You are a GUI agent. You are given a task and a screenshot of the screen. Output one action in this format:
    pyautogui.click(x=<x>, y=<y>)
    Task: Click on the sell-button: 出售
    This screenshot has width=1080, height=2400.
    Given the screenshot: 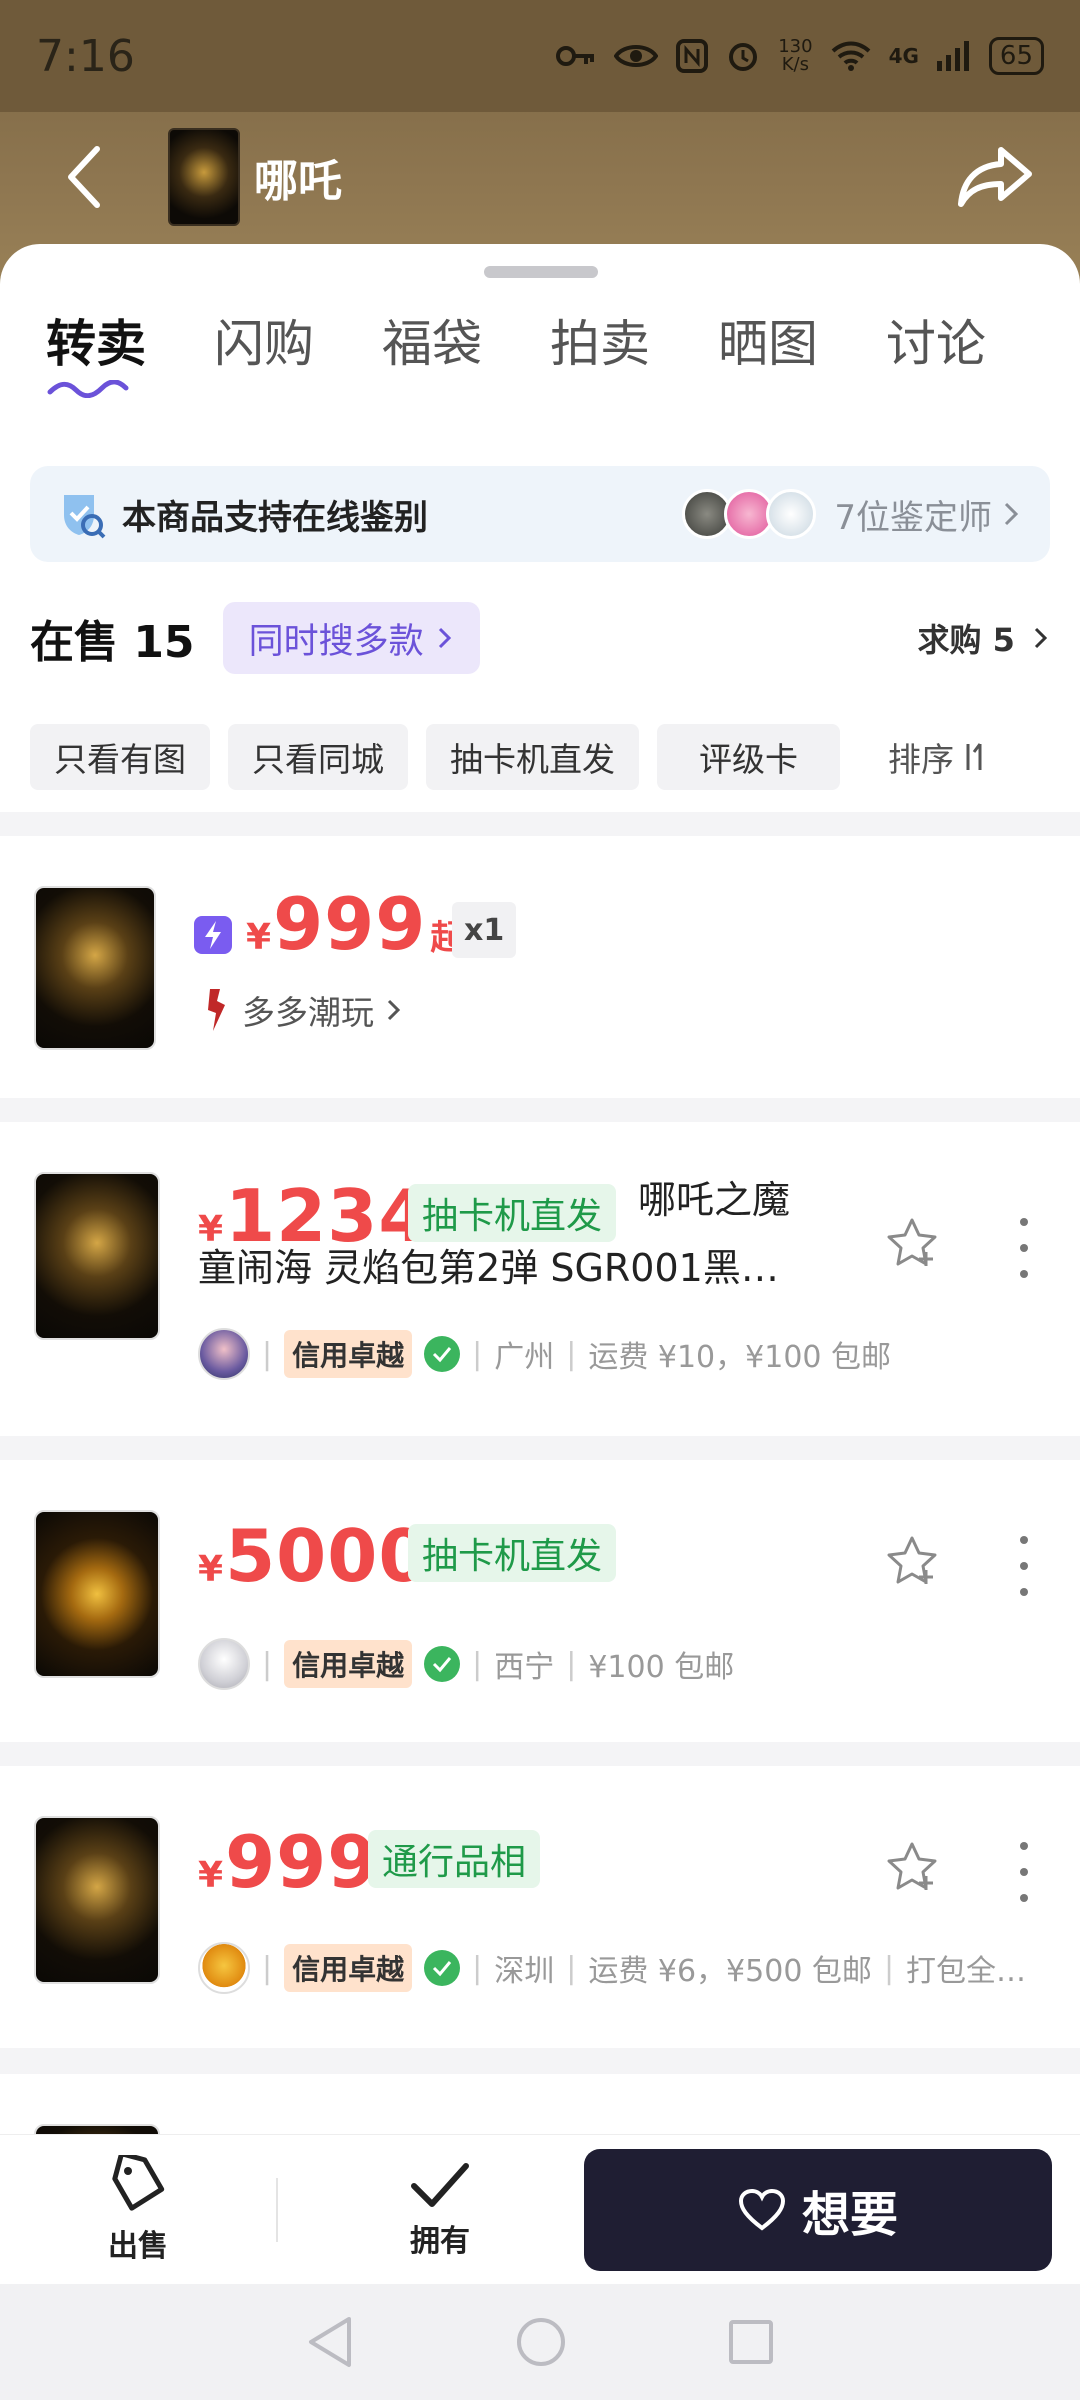 What is the action you would take?
    pyautogui.click(x=138, y=2209)
    